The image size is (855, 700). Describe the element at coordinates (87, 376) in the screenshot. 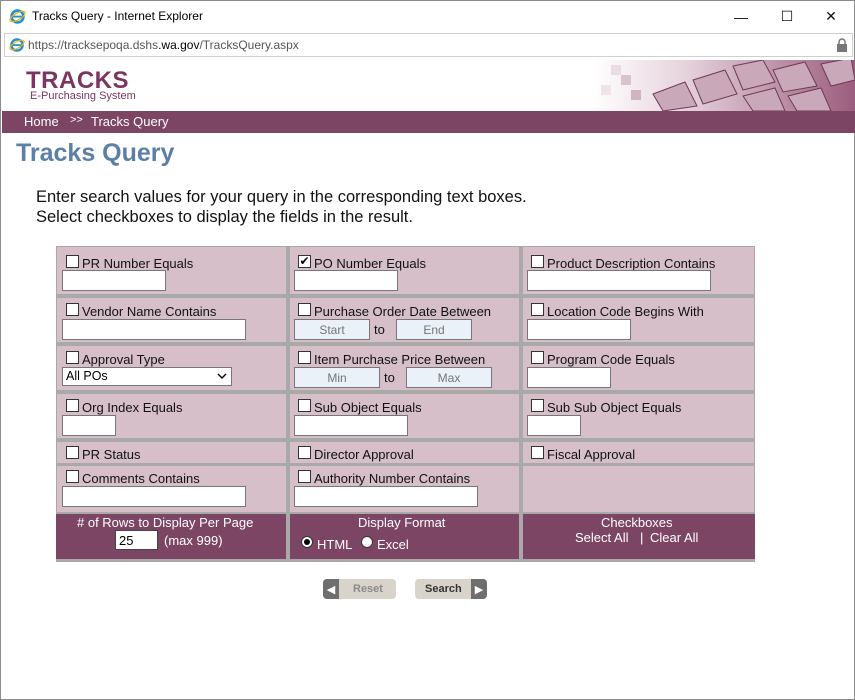

I see `approval-type-selected: All POs` at that location.